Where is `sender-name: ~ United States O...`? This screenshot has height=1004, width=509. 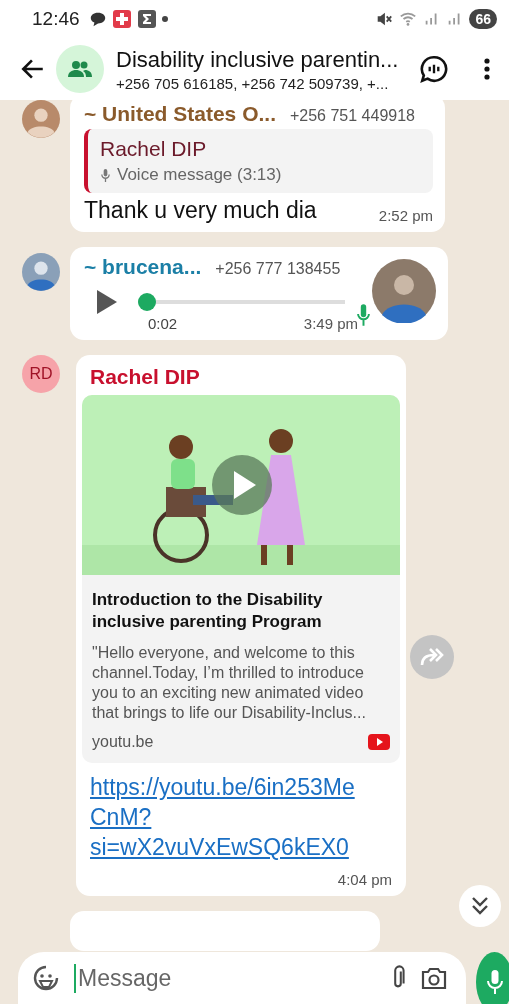
sender-name: ~ United States O... is located at coordinates (180, 114).